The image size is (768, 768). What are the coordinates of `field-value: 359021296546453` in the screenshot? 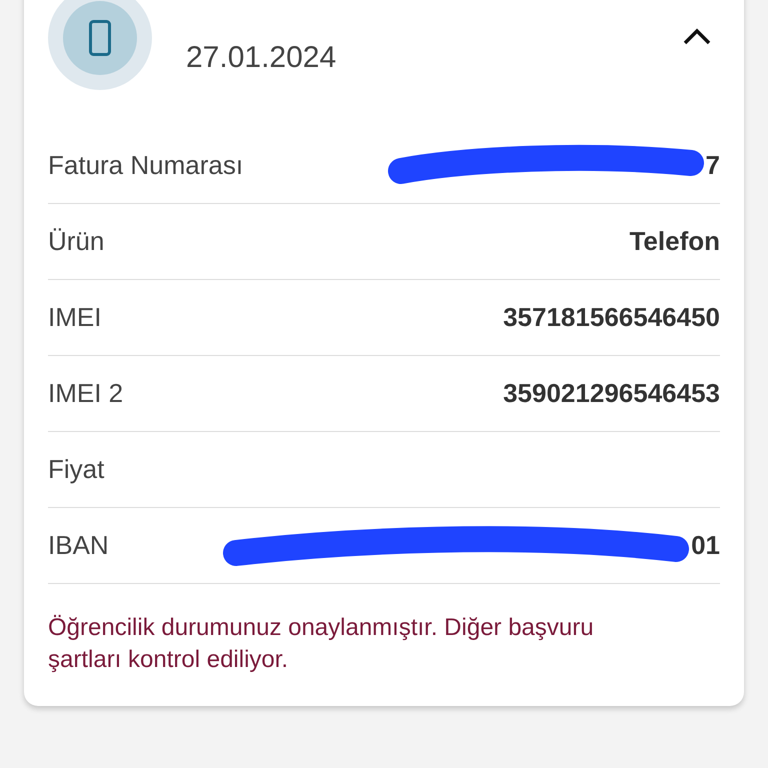 It's located at (611, 393).